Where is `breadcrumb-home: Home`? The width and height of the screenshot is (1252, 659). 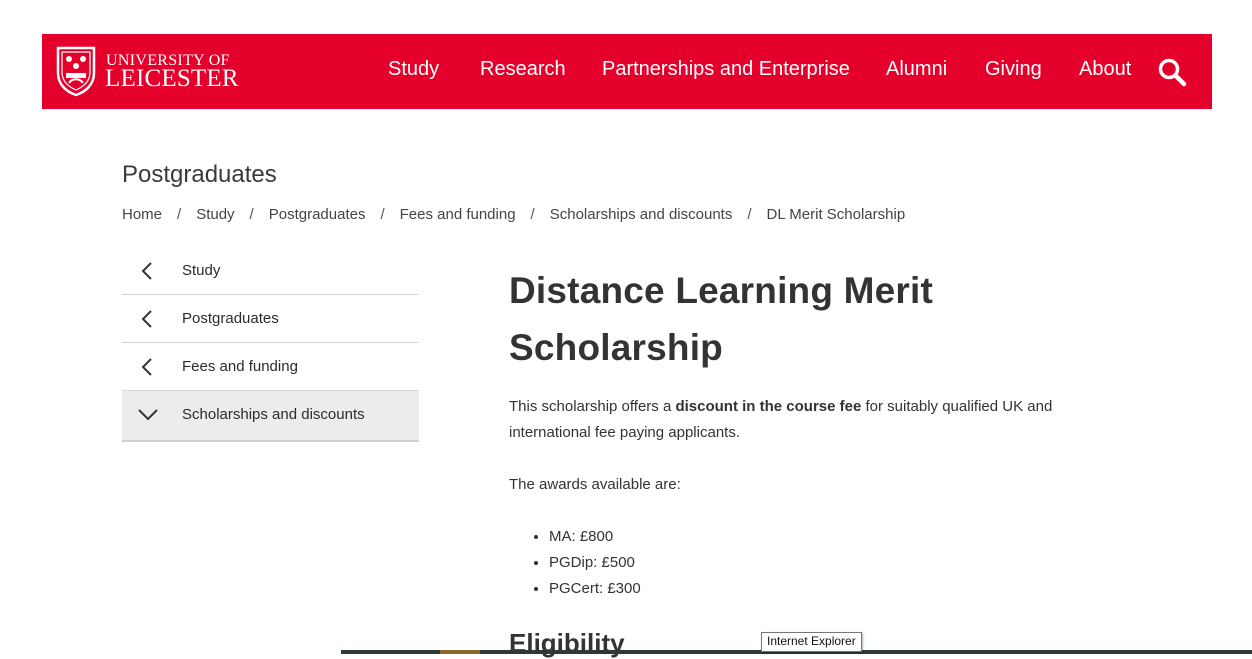 breadcrumb-home: Home is located at coordinates (142, 214).